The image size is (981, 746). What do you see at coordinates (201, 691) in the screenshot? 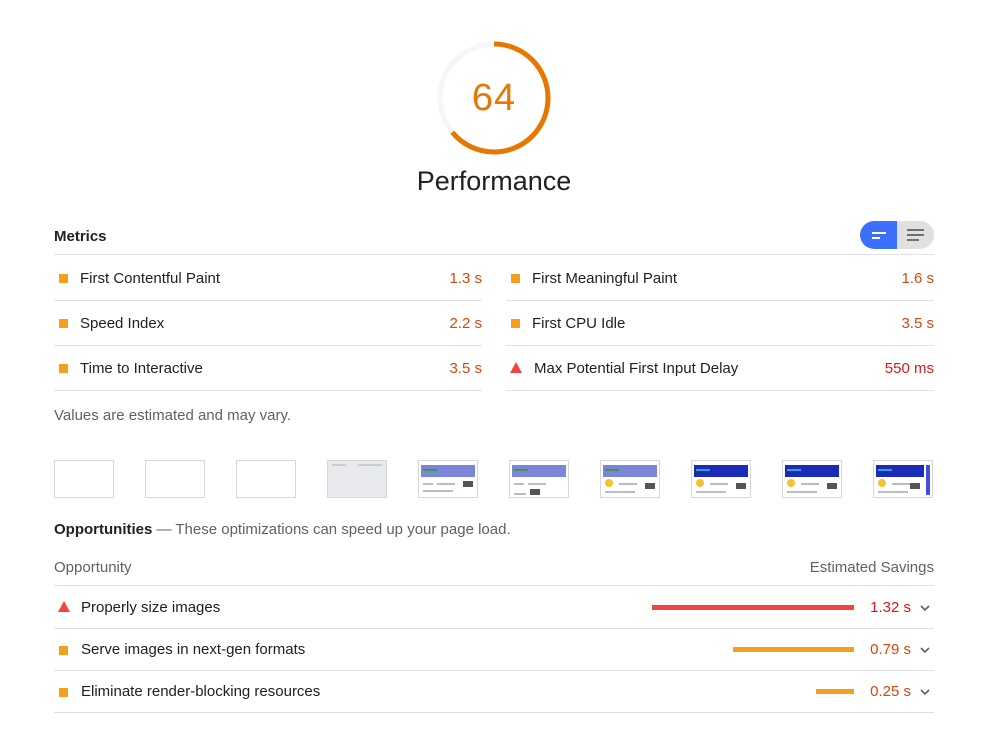
I see `opportunity-label: Eliminate render-blocking resources` at bounding box center [201, 691].